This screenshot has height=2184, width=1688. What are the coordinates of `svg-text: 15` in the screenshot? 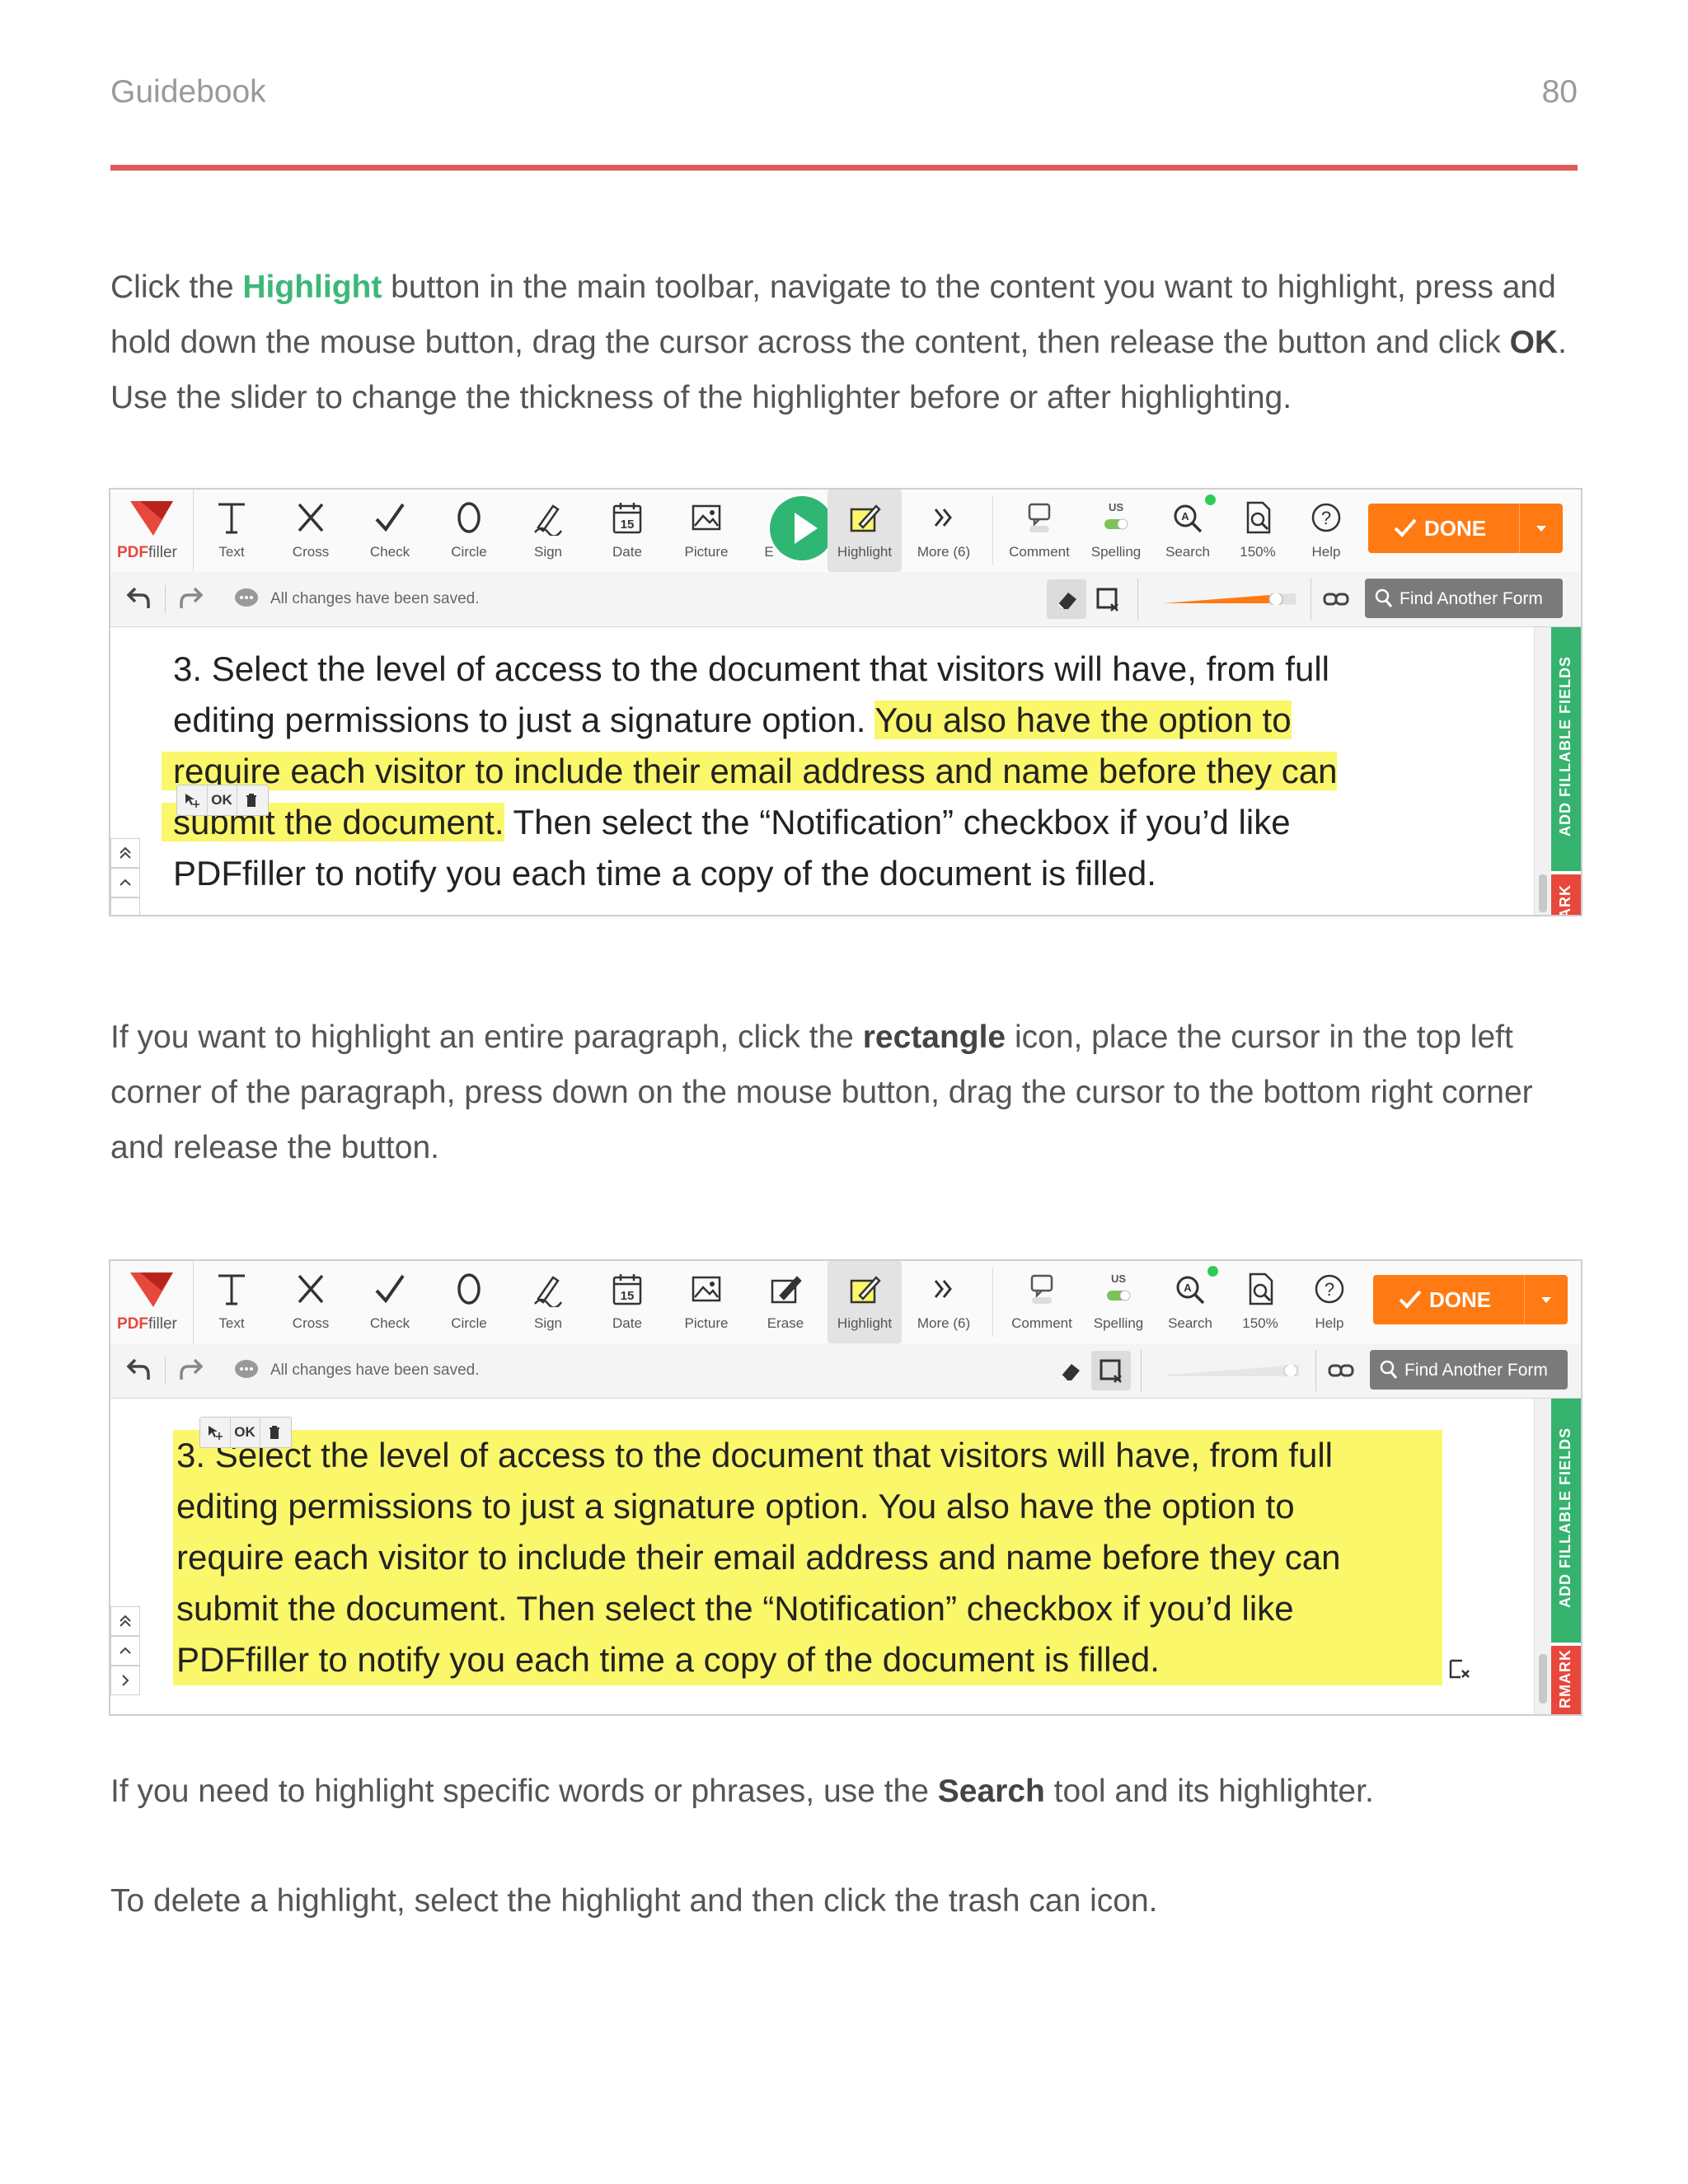 It's located at (628, 525).